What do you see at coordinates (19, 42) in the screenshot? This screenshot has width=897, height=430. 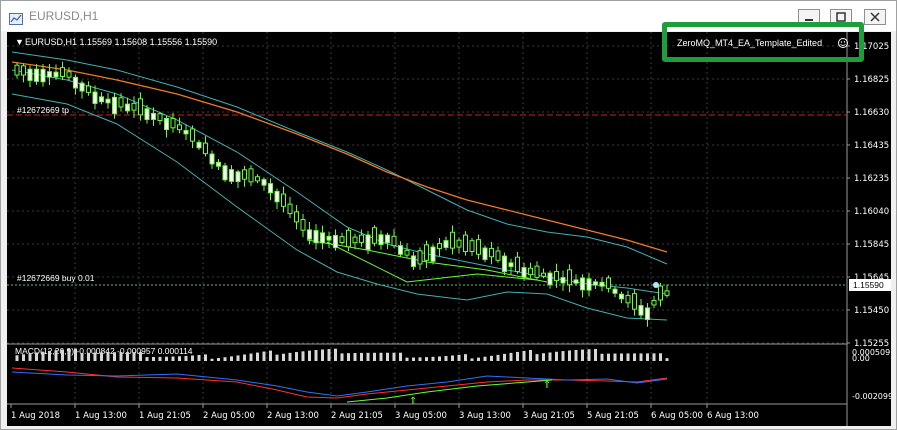 I see `chart-header-arrow-icon: ▼` at bounding box center [19, 42].